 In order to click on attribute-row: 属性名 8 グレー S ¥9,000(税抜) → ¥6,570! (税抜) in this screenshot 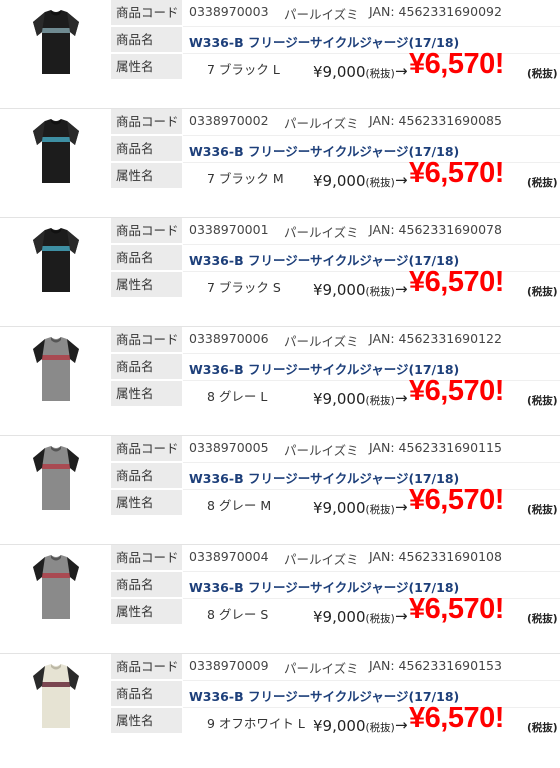, I will do `click(335, 609)`.